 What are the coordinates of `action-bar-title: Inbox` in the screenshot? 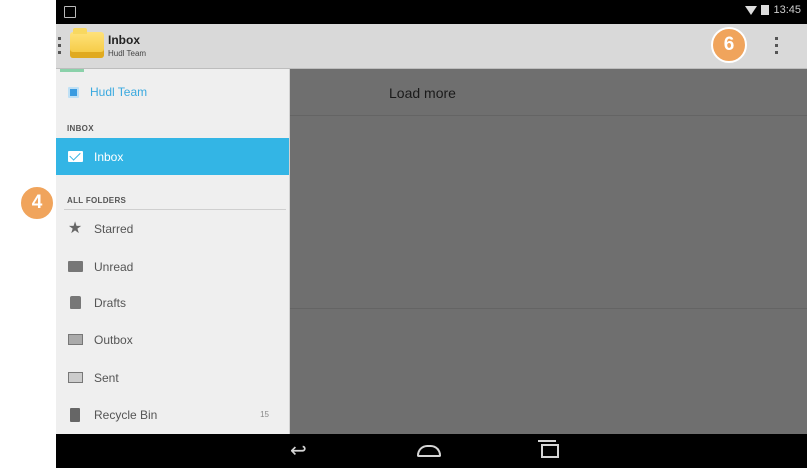 It's located at (124, 40).